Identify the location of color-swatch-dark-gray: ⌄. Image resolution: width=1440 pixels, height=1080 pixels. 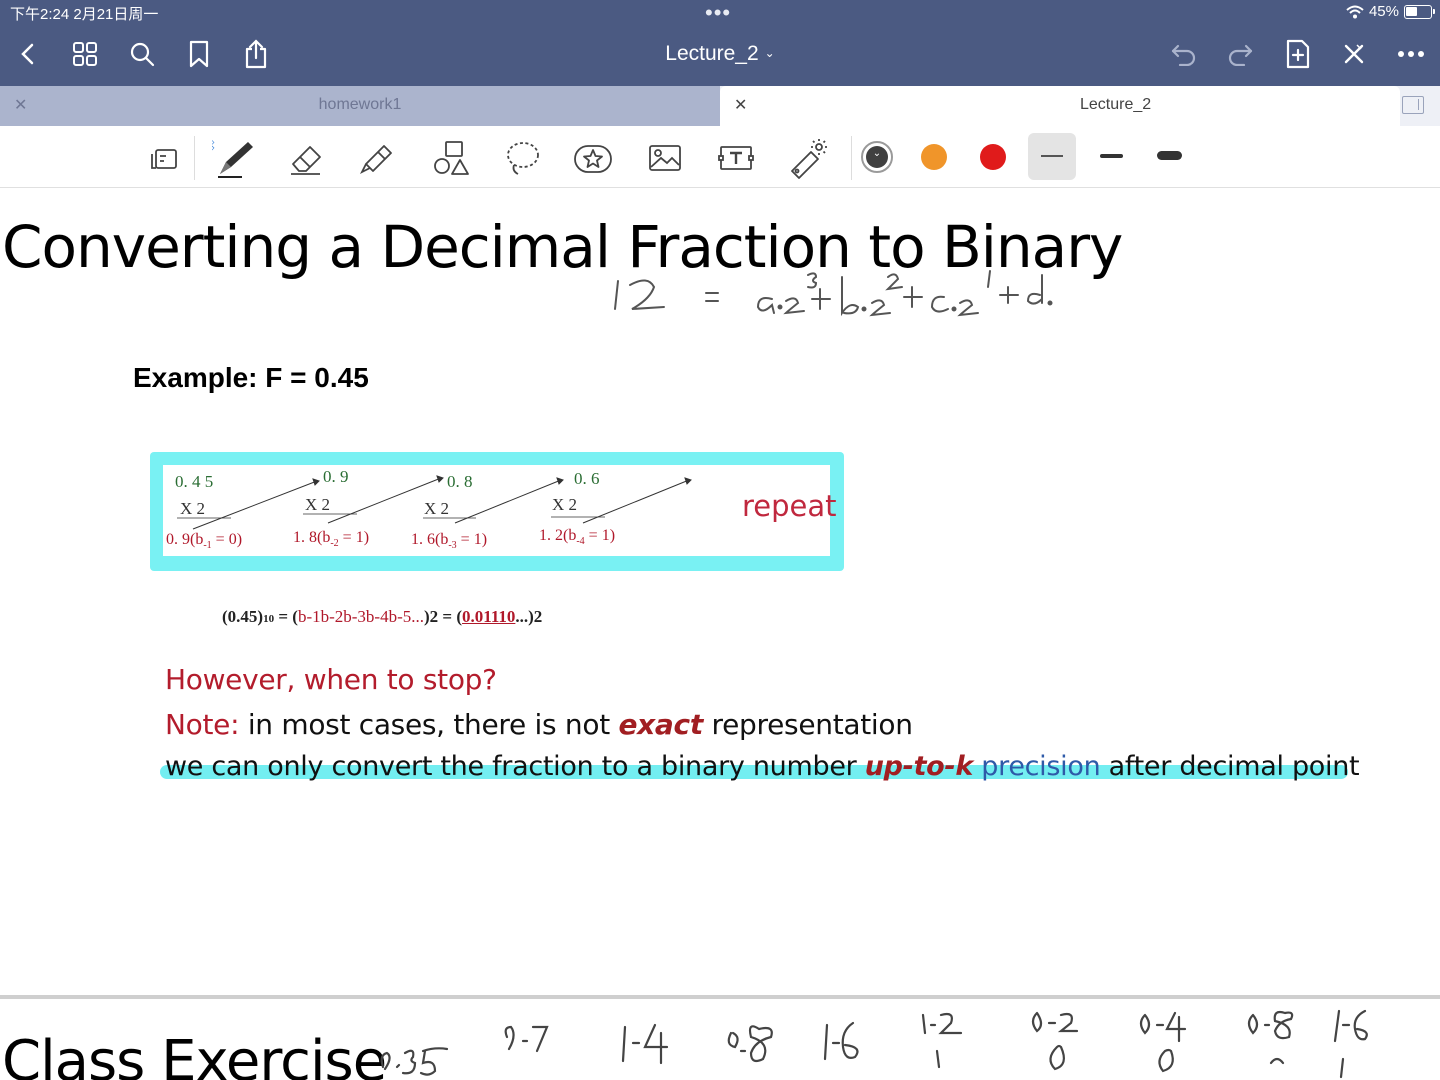
(877, 157).